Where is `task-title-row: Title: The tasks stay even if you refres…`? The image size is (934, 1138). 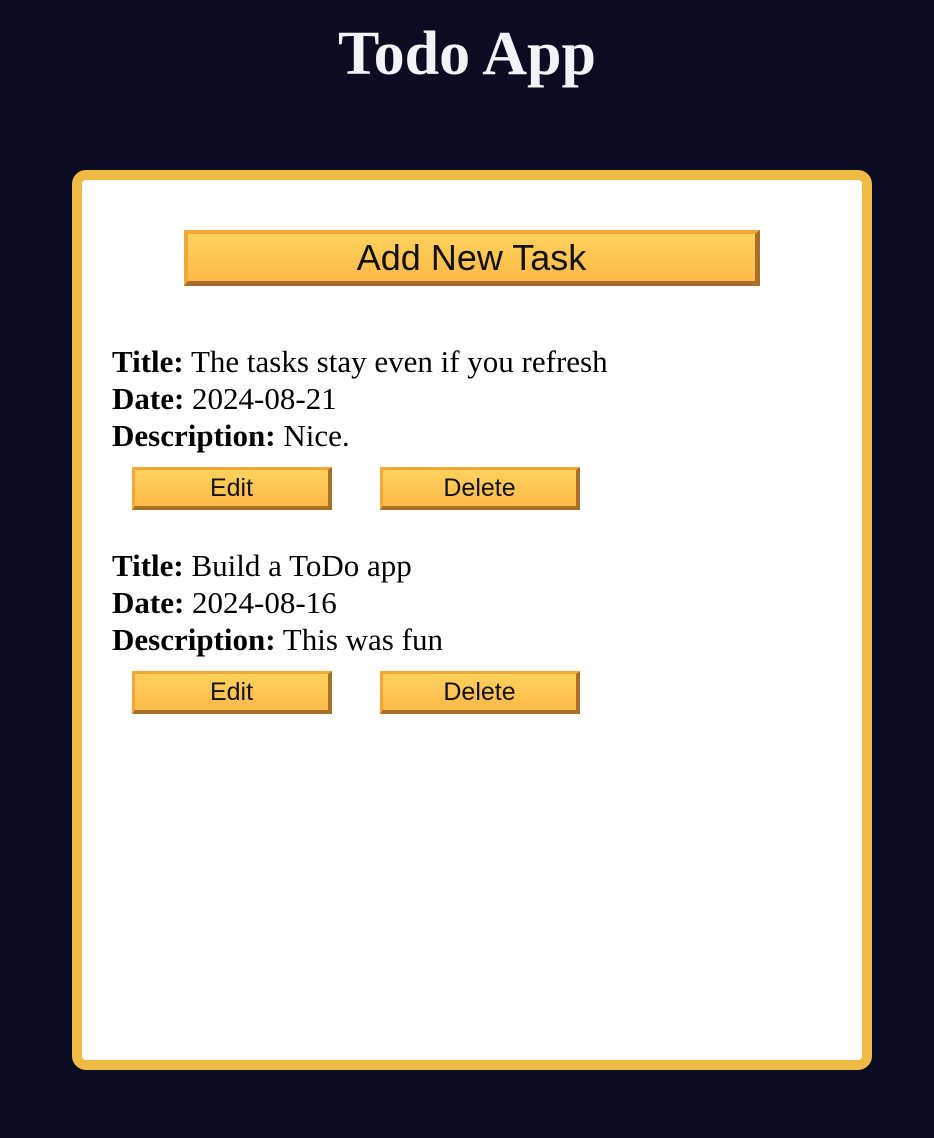
task-title-row: Title: The tasks stay even if you refres… is located at coordinates (472, 361).